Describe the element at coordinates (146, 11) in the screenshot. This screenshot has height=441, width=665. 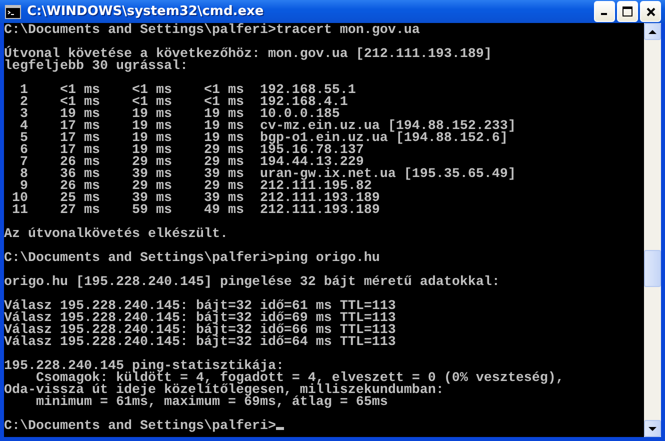
I see `window-title: C:\WINDOWS\system32\cmd.exe` at that location.